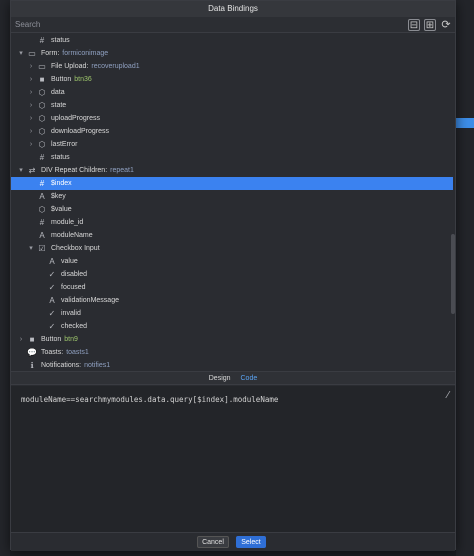 This screenshot has height=556, width=474. I want to click on tree-item-label: validationMessage, so click(90, 300).